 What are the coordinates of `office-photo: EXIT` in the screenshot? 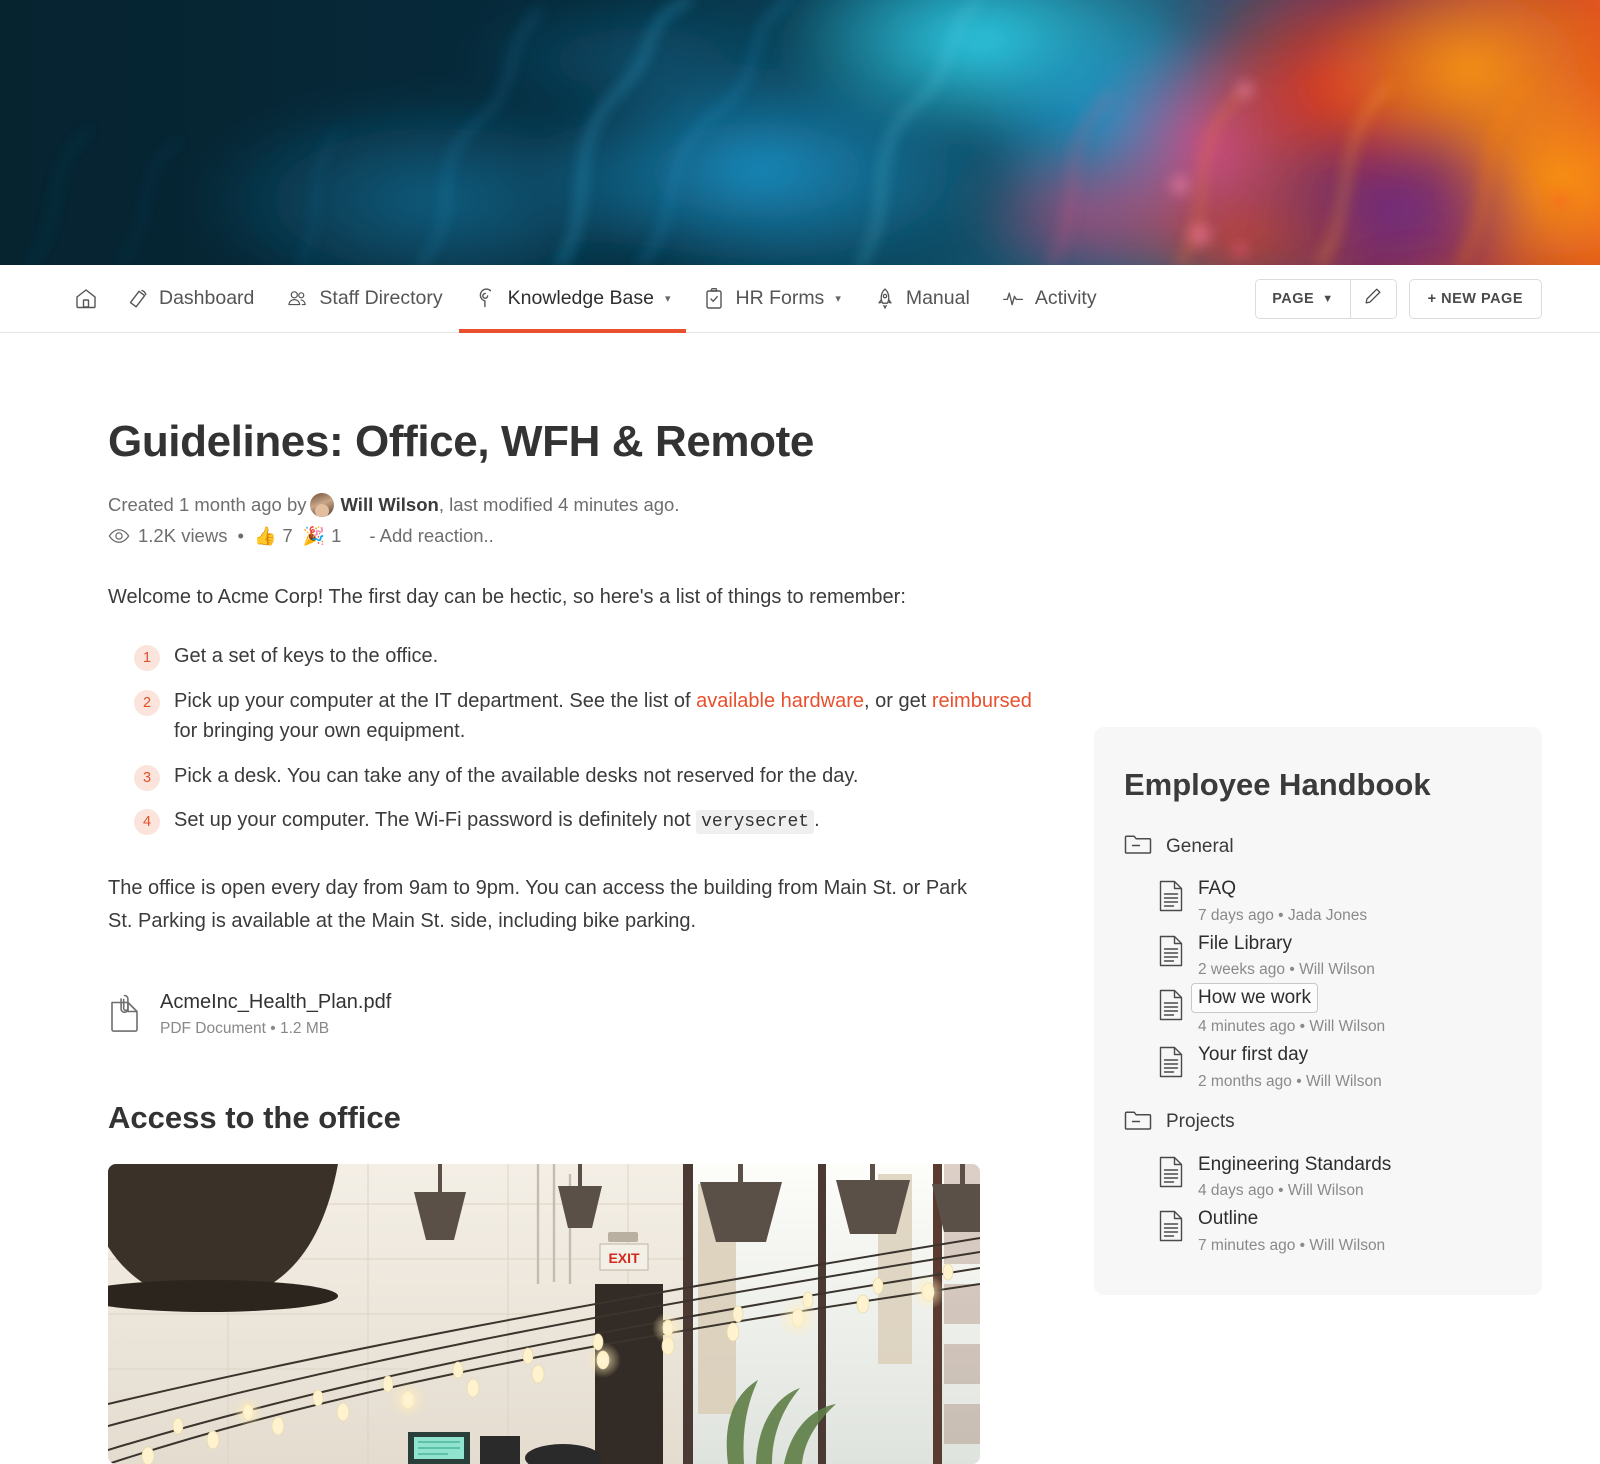 It's located at (544, 1314).